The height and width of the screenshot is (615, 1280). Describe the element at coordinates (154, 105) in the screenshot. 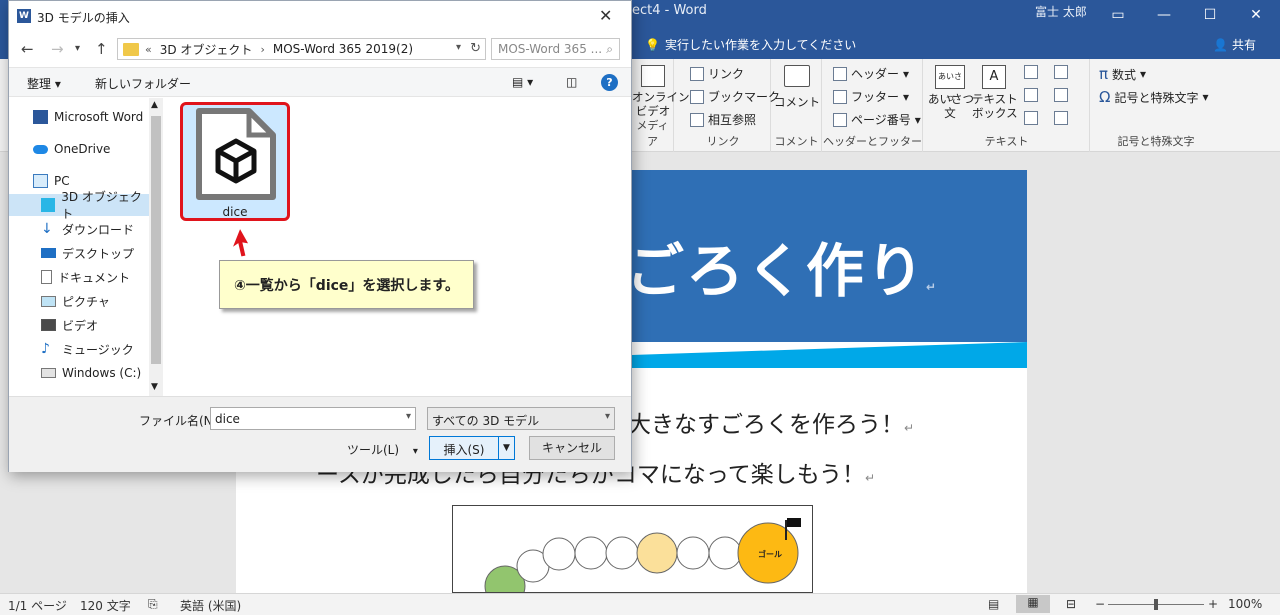

I see `scroll-up-icon: ▲` at that location.